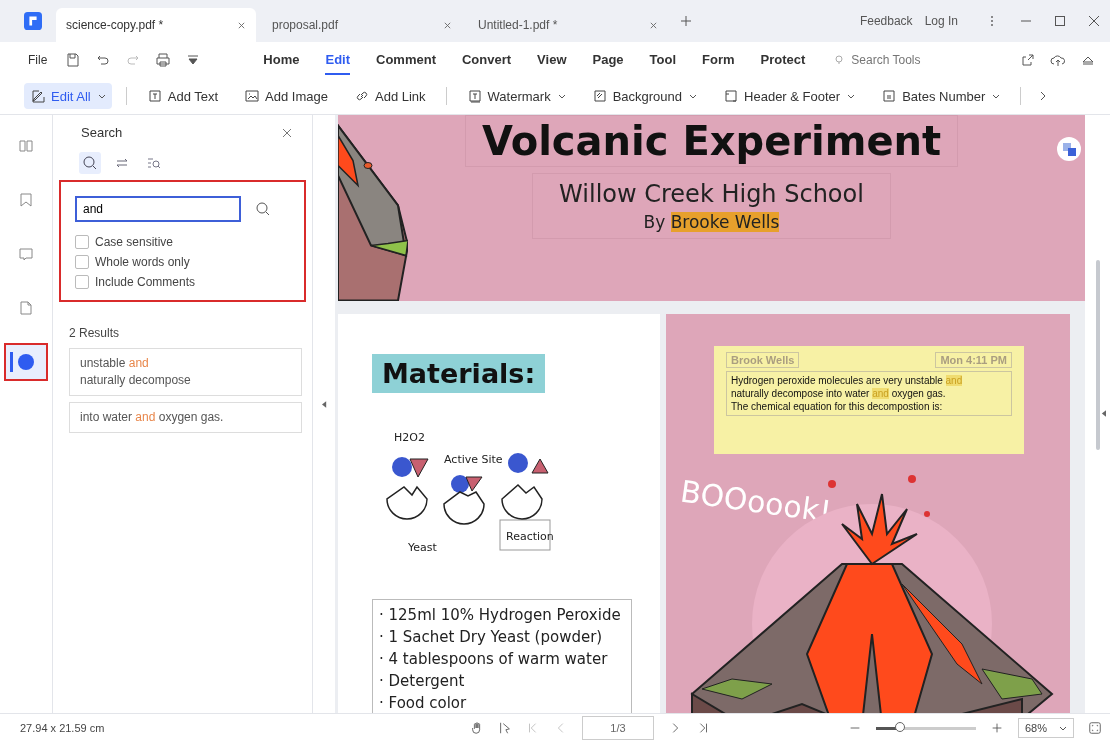 Image resolution: width=1110 pixels, height=742 pixels. I want to click on materials-item: · 4 tablespoons of warm water, so click(494, 659).